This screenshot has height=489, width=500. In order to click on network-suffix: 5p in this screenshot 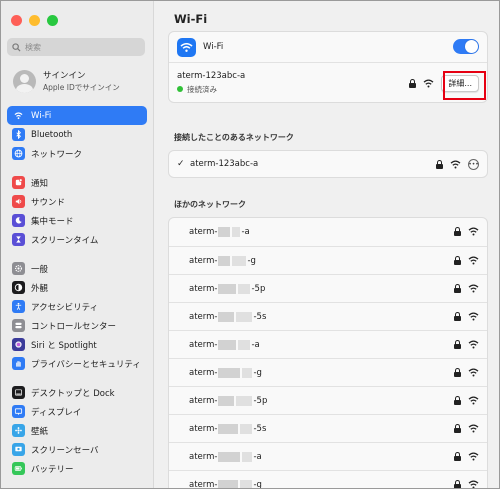, I will do `click(260, 288)`.